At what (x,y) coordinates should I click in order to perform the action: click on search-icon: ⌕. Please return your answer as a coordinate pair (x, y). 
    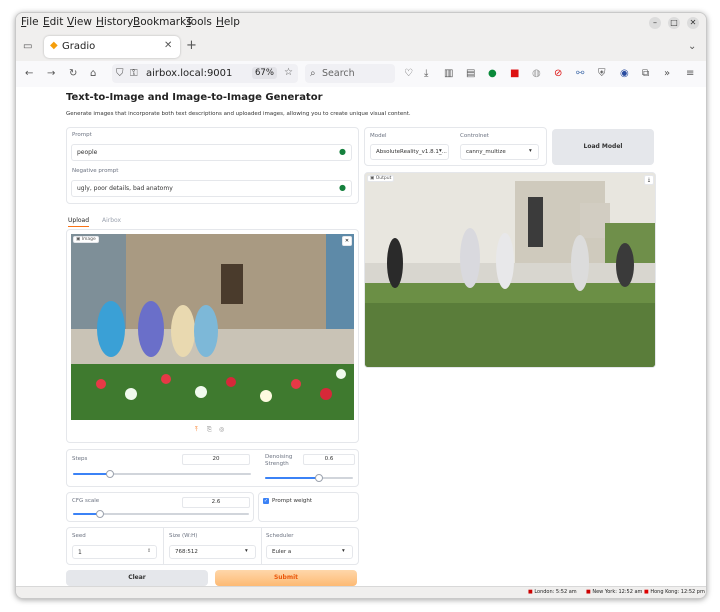
    Looking at the image, I should click on (313, 73).